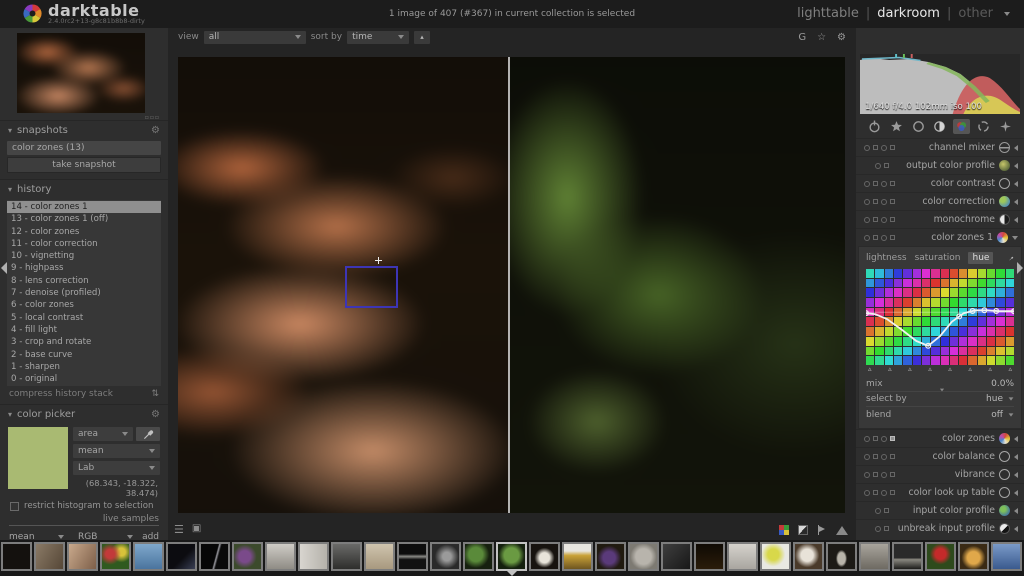  I want to click on history-item: 10 - vignetting, so click(84, 256).